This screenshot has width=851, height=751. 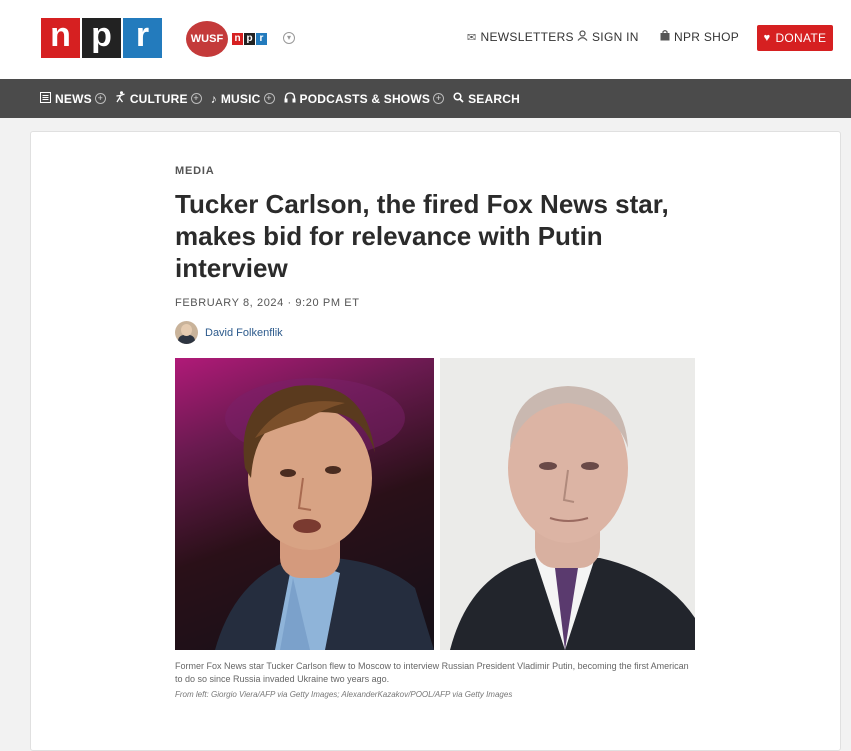 I want to click on article-slug: MEDIA, so click(x=194, y=171).